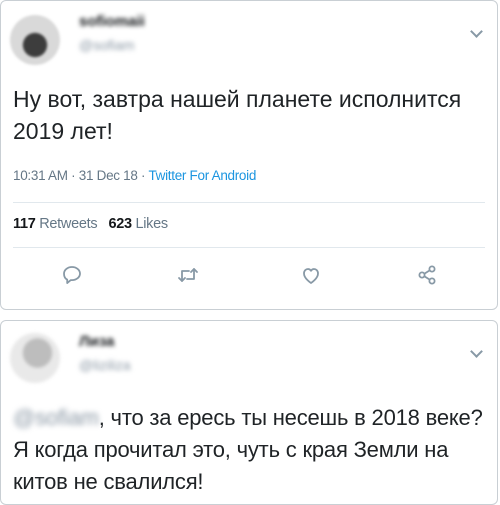  What do you see at coordinates (106, 45) in the screenshot?
I see `author-handle: @sofiam` at bounding box center [106, 45].